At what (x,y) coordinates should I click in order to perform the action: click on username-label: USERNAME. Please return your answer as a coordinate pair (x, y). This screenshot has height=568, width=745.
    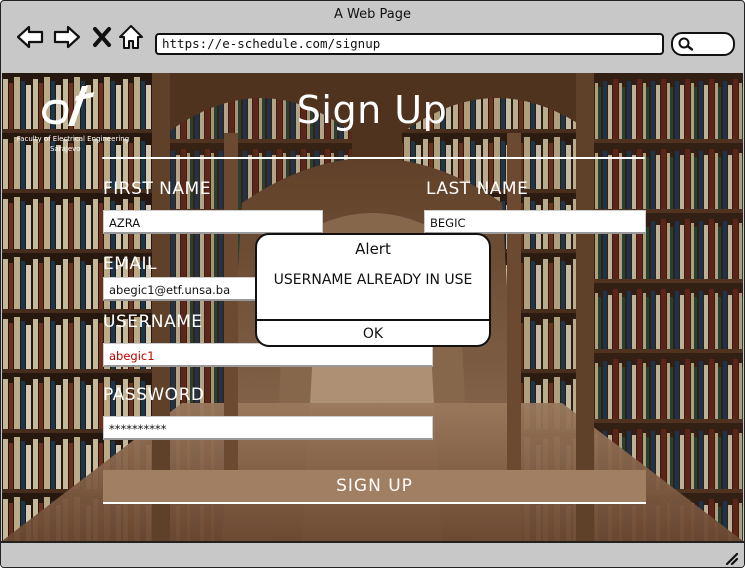
    Looking at the image, I should click on (153, 322).